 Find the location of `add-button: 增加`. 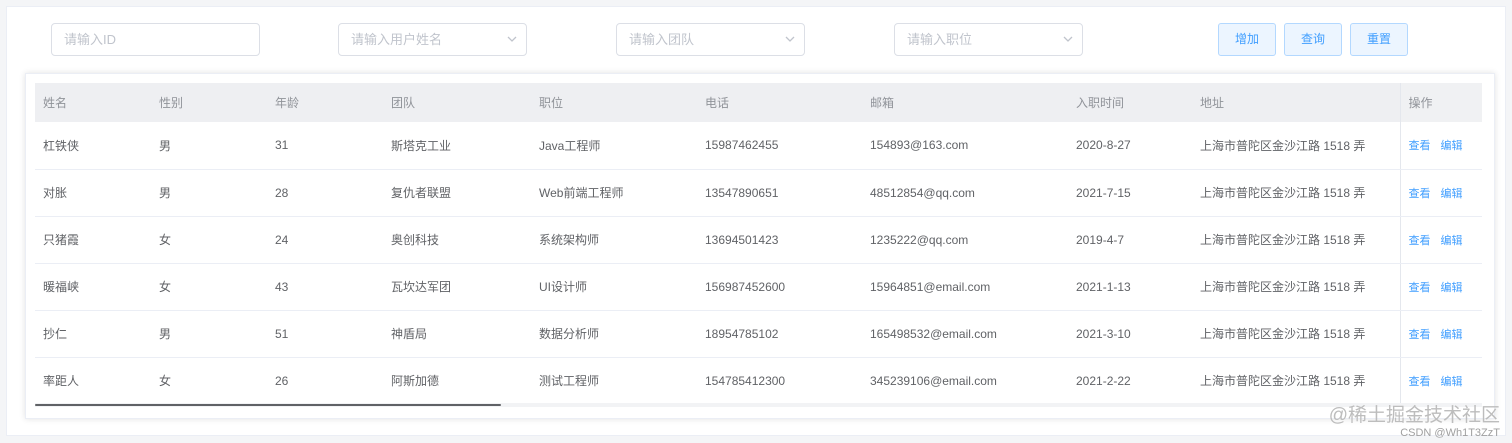

add-button: 增加 is located at coordinates (1247, 39).